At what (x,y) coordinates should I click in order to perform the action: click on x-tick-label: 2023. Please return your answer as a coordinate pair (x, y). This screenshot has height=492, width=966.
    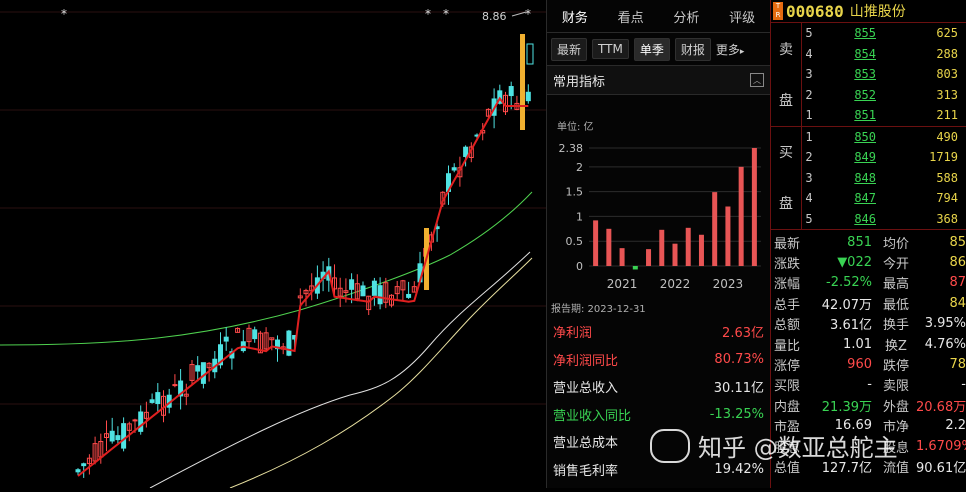
    Looking at the image, I should click on (728, 284).